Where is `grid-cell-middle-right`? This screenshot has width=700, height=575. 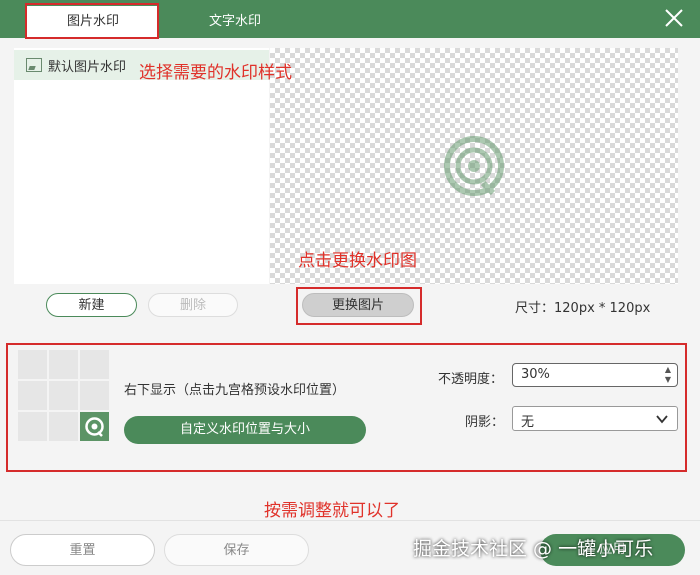 grid-cell-middle-right is located at coordinates (94, 395).